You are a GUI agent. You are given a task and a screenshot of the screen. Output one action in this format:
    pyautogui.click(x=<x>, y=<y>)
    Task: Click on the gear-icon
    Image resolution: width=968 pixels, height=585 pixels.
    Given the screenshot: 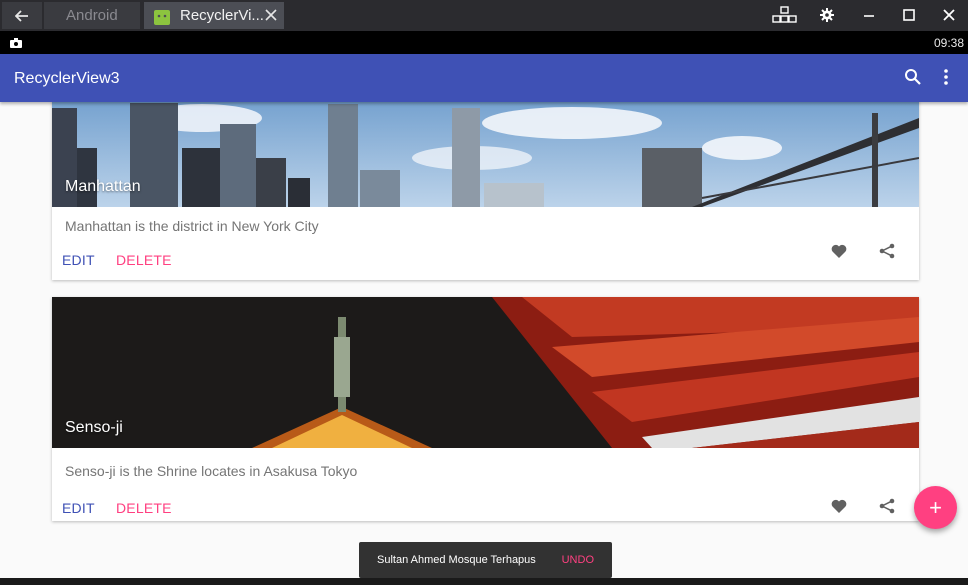 What is the action you would take?
    pyautogui.click(x=827, y=15)
    